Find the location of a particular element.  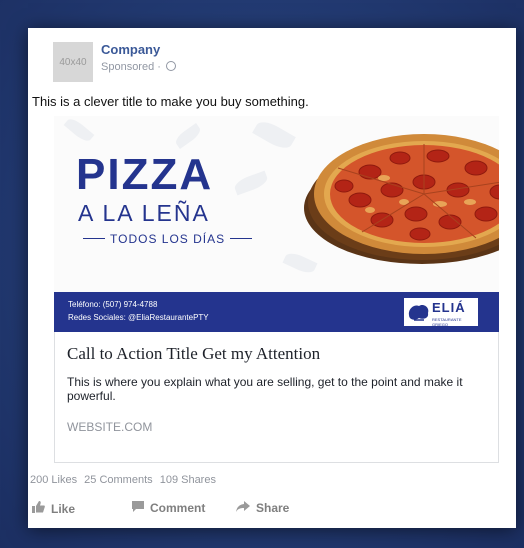

avatar-placeholder-text: 40x40 is located at coordinates (73, 62).